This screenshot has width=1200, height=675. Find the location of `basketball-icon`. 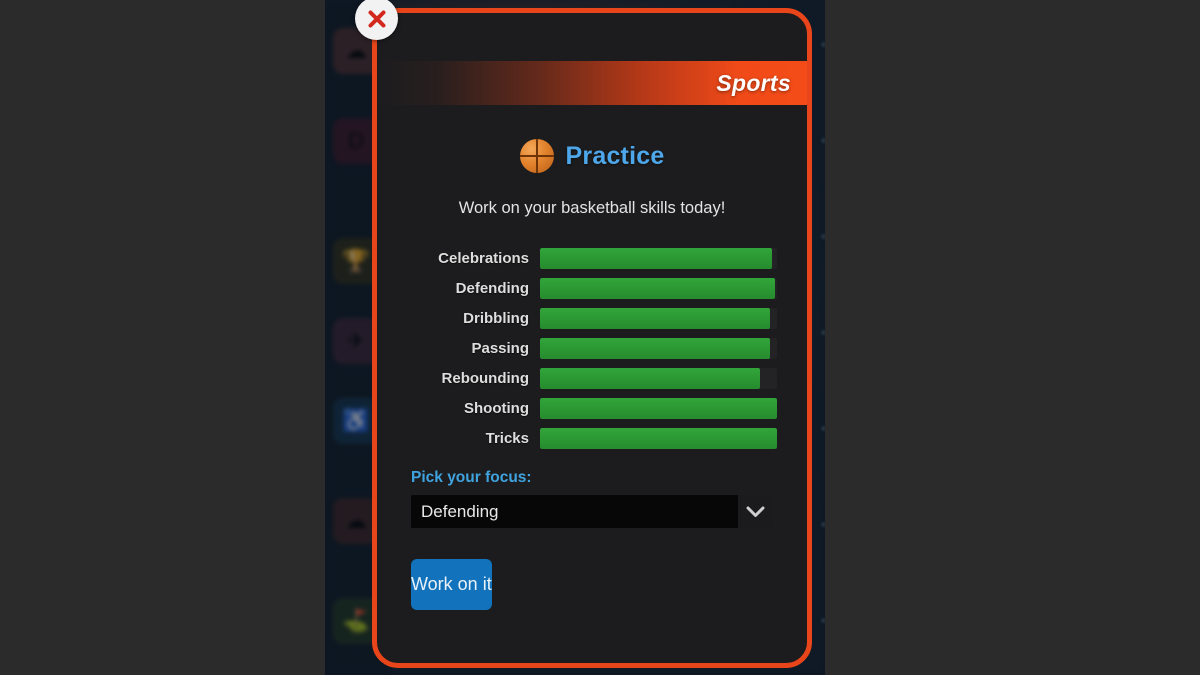

basketball-icon is located at coordinates (536, 156).